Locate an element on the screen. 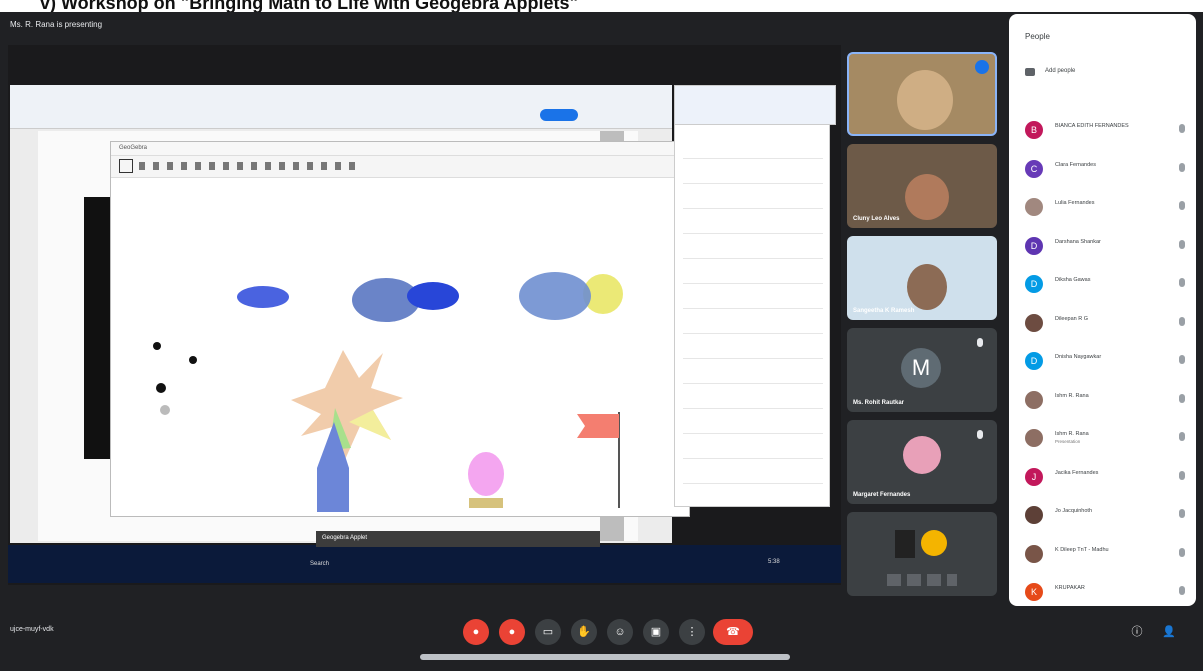  blue-cloud is located at coordinates (263, 297).